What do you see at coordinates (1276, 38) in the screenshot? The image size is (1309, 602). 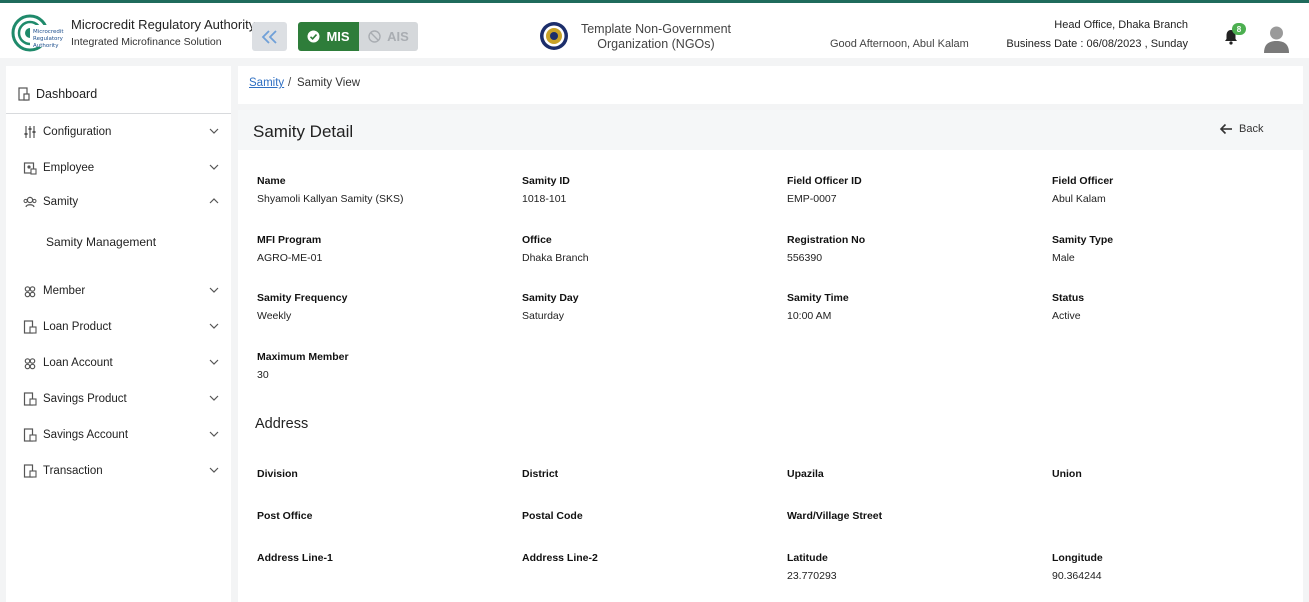 I see `user-avatar-icon` at bounding box center [1276, 38].